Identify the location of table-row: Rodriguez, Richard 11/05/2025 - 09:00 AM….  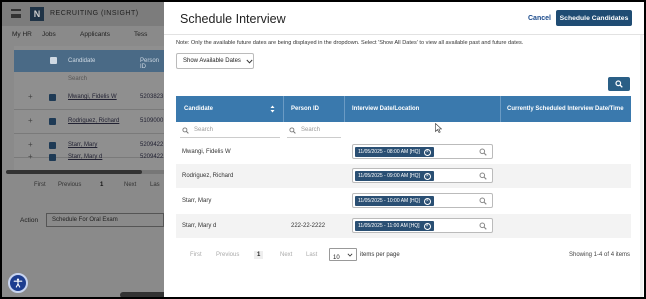
(403, 176).